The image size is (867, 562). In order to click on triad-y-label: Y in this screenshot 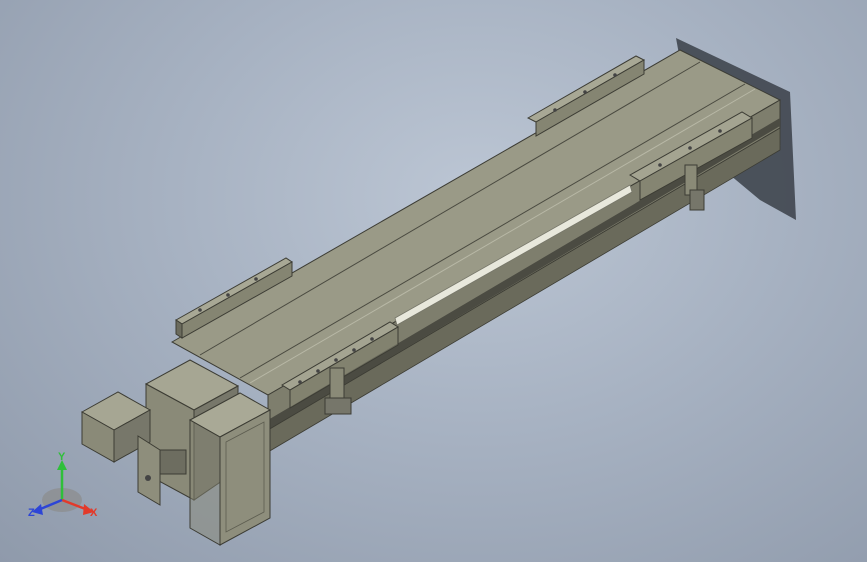, I will do `click(62, 457)`.